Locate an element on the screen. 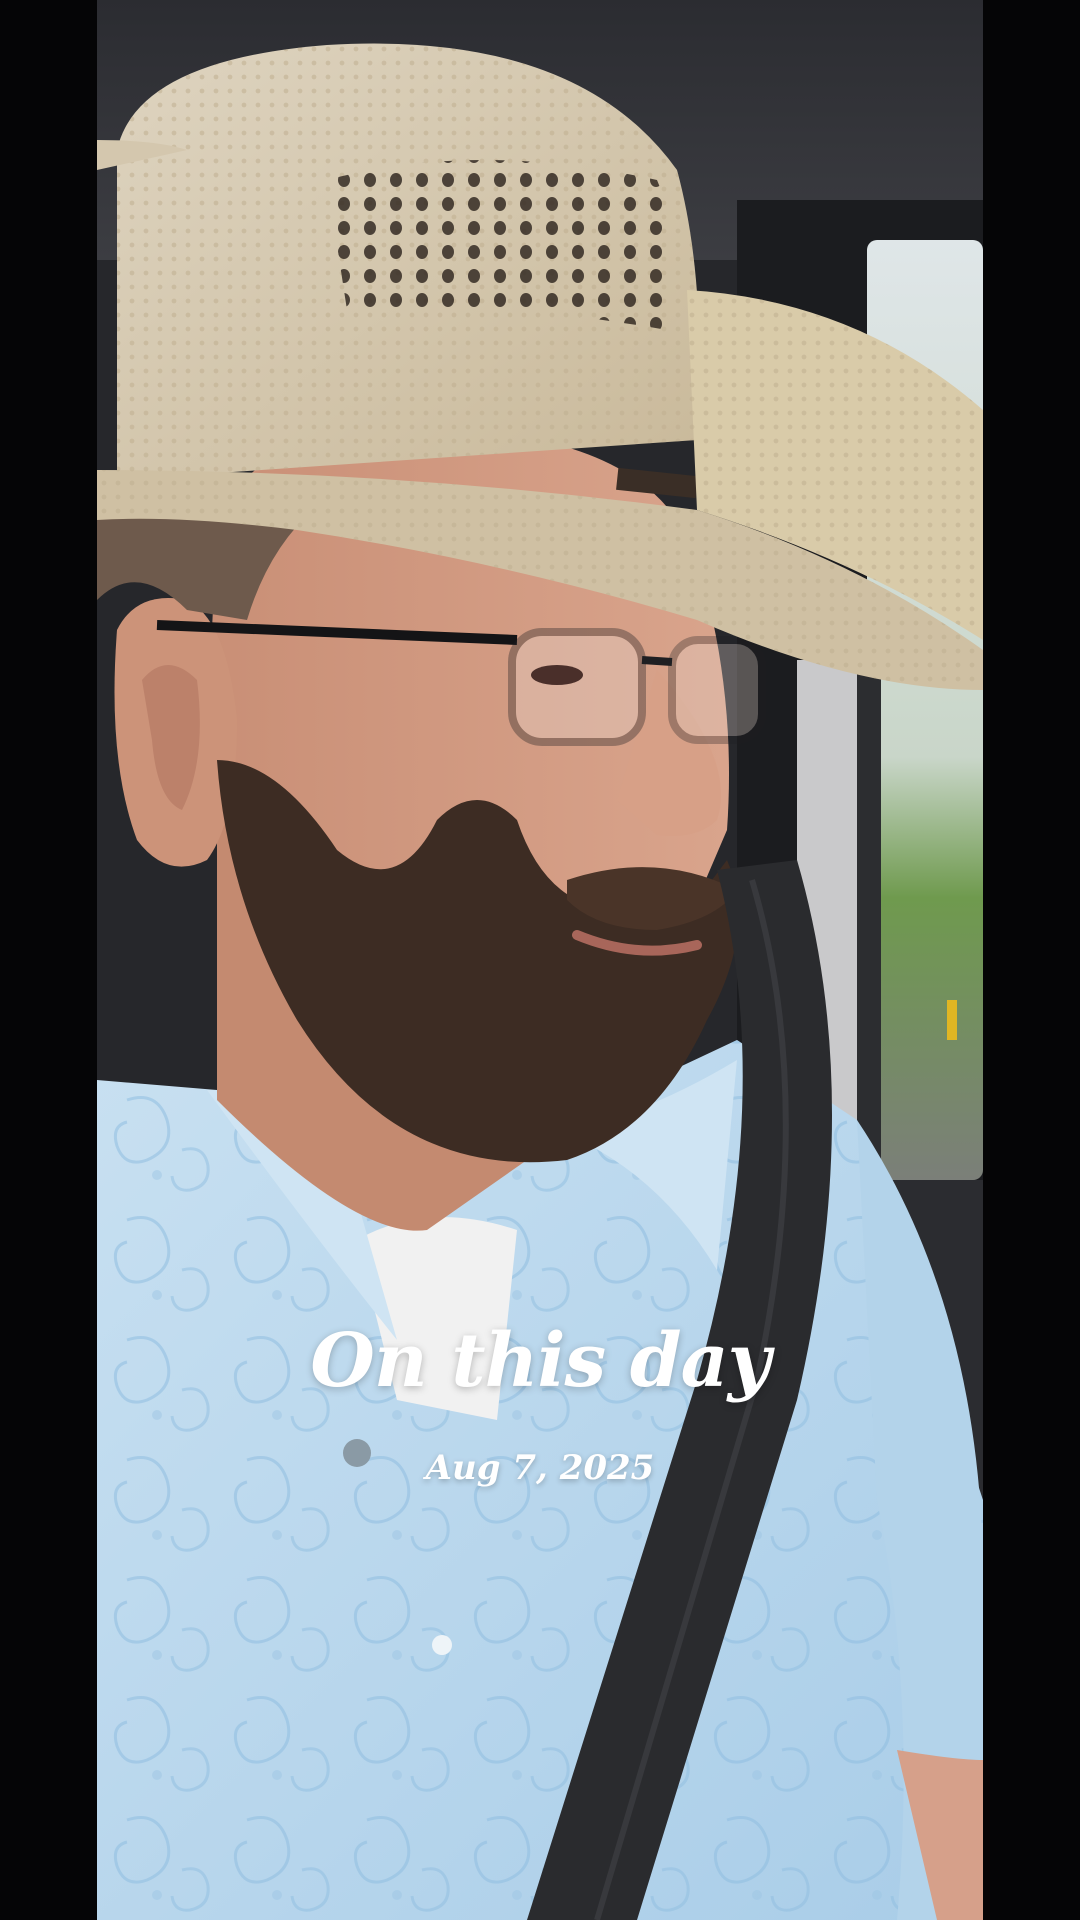 The width and height of the screenshot is (1080, 1920). memory-title: On this day is located at coordinates (540, 1361).